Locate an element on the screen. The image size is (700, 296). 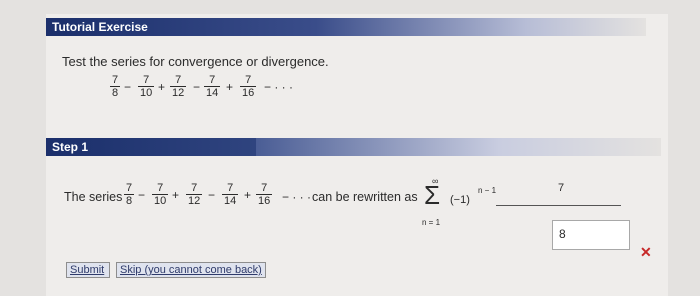
submit-button: Submit is located at coordinates (88, 270).